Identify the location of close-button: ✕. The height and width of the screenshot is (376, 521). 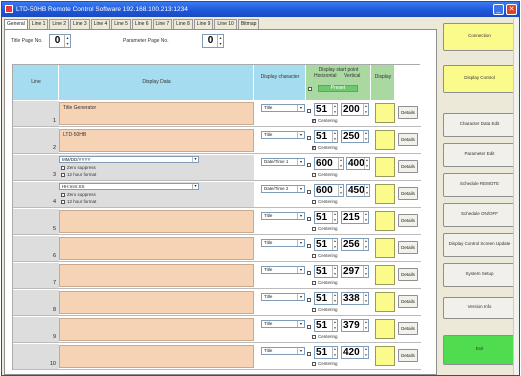
(511, 9).